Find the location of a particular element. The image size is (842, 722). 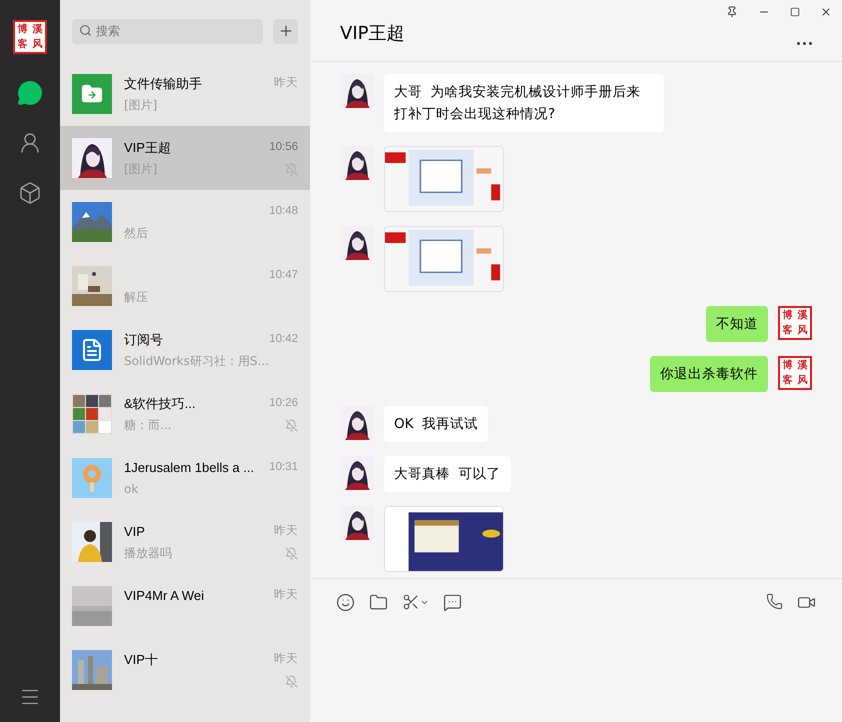

contact-name: VIP4Mr A Wei is located at coordinates (164, 596).